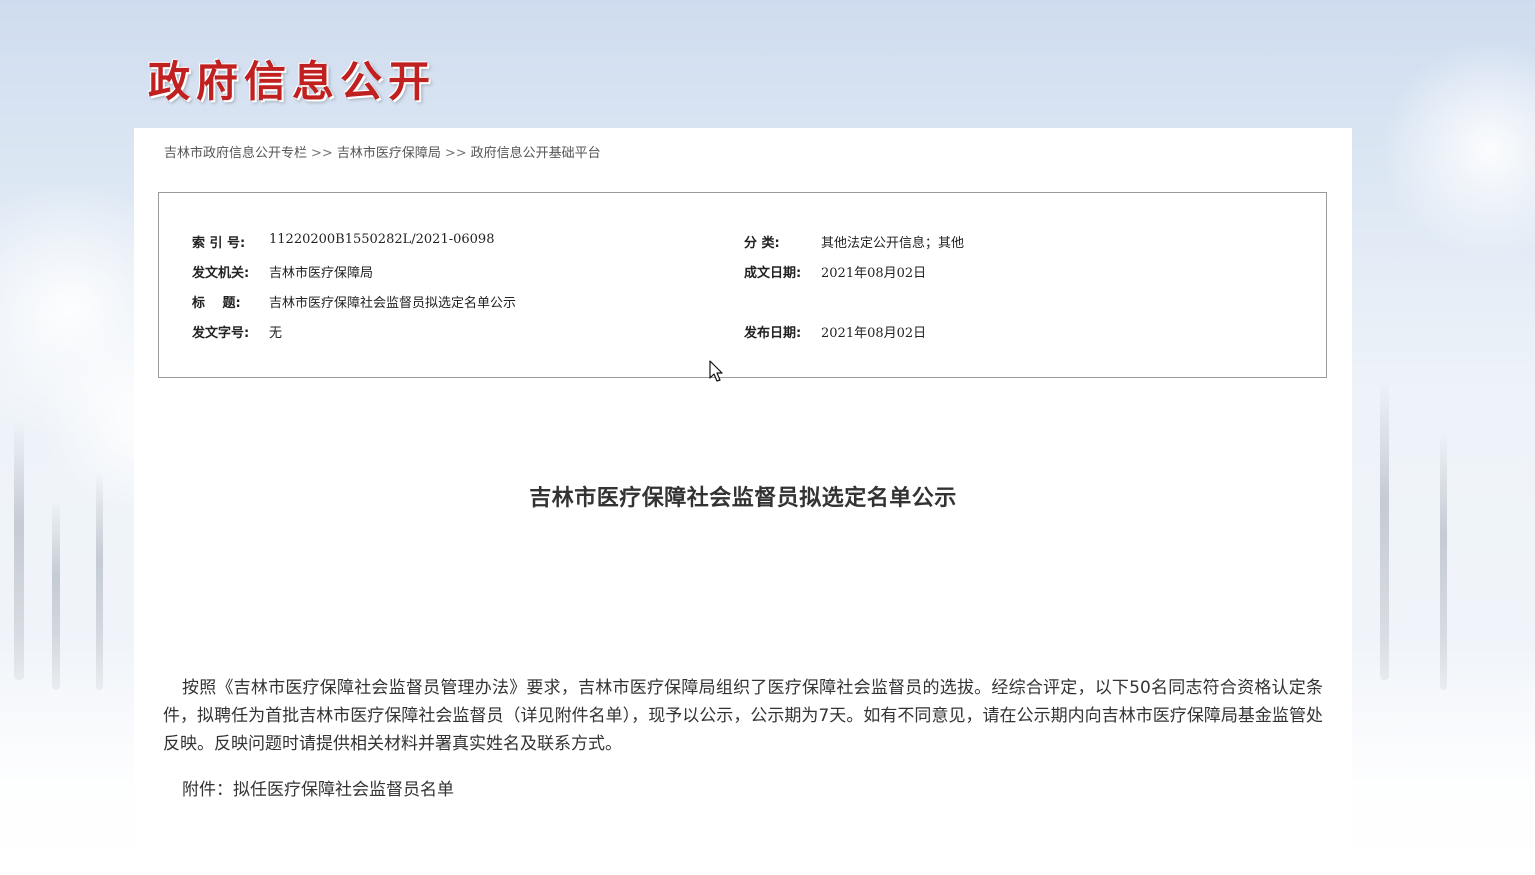  I want to click on breadcrumb: 吉林市政府信息公开专栏 >> 吉林市医疗保障局 >> 政府信息公开基础平台, so click(382, 151).